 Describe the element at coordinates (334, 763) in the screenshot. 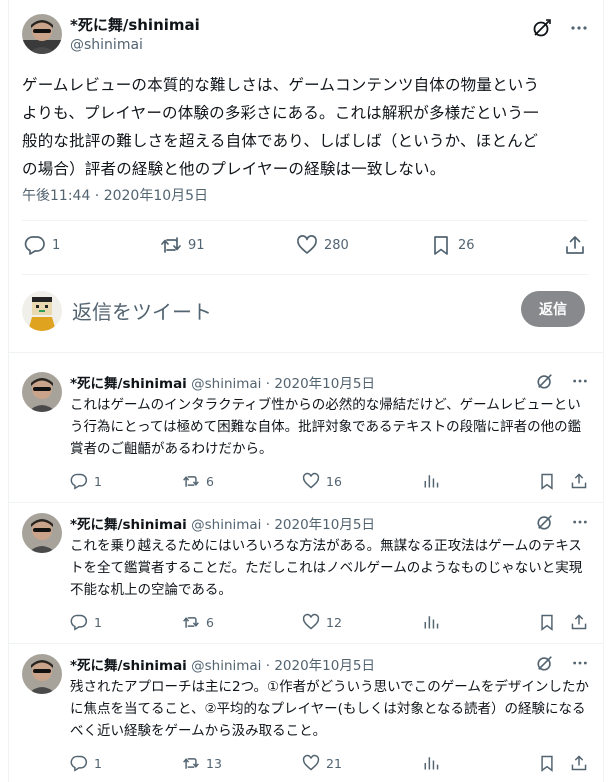

I see `like-count: 21` at that location.